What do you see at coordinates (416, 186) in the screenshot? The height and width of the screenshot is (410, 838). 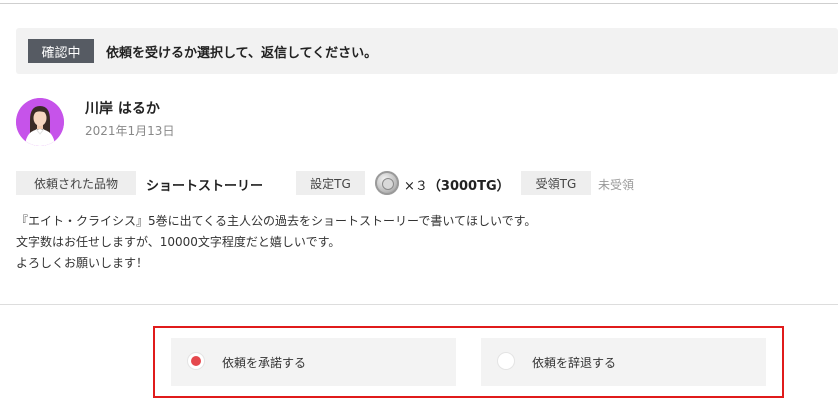 I see `tg-multiplier: ×３` at bounding box center [416, 186].